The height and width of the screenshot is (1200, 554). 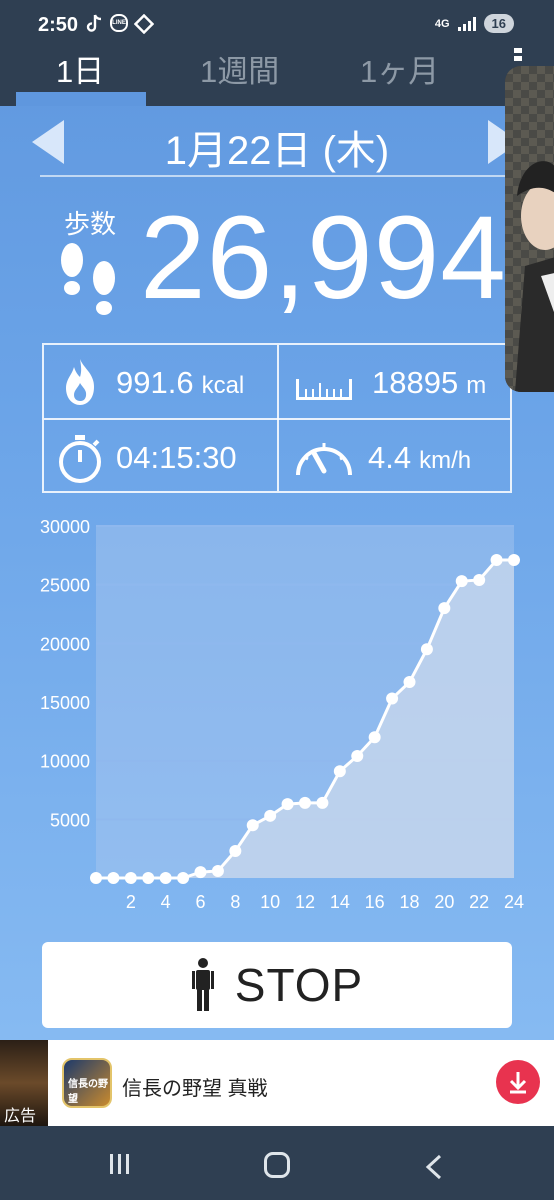 I want to click on ruler-icon, so click(x=324, y=389).